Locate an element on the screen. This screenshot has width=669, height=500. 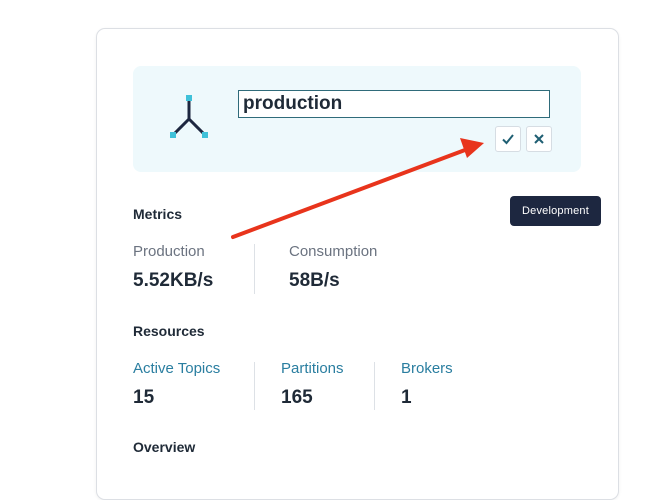
cancel-button is located at coordinates (539, 139).